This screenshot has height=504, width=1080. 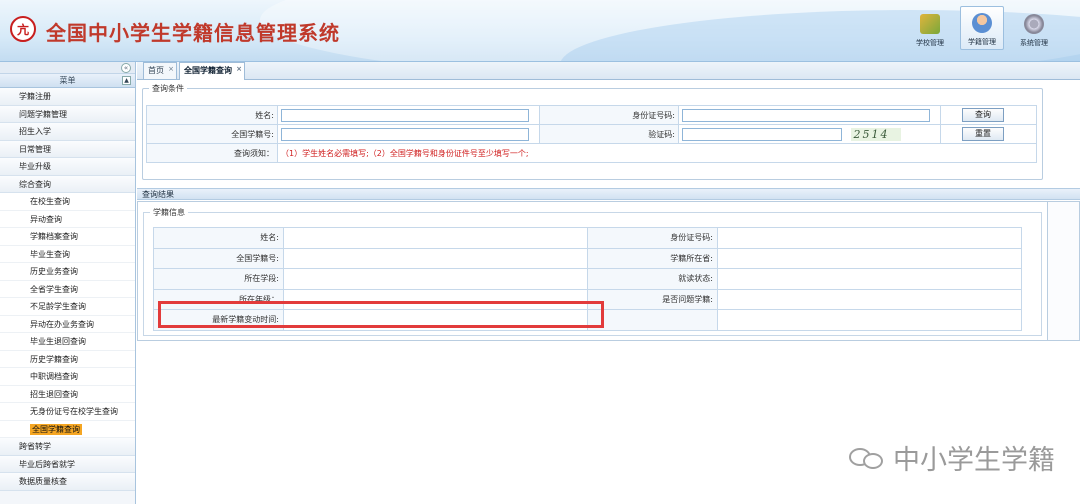 What do you see at coordinates (67, 342) in the screenshot?
I see `sidebar-subitem: 毕业生退回查询` at bounding box center [67, 342].